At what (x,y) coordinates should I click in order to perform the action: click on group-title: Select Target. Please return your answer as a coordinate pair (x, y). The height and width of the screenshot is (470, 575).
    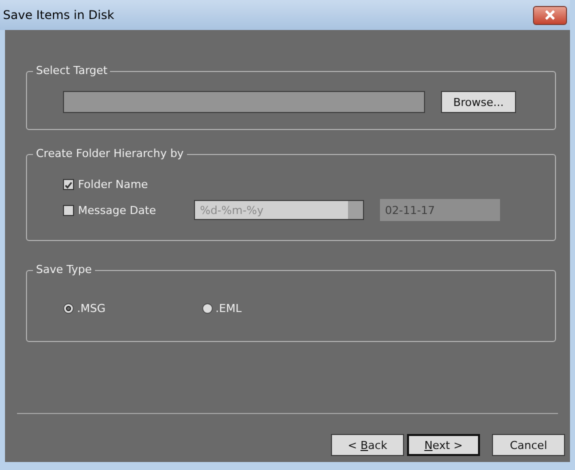
    Looking at the image, I should click on (71, 71).